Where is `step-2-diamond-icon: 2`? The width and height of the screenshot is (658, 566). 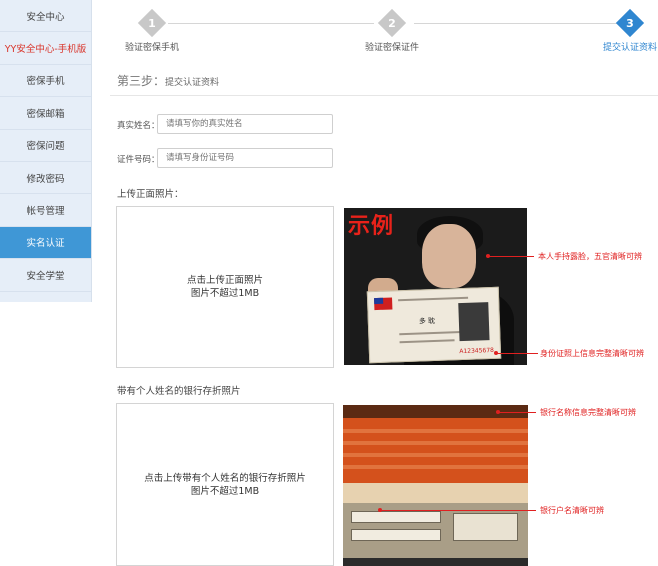 step-2-diamond-icon: 2 is located at coordinates (392, 23).